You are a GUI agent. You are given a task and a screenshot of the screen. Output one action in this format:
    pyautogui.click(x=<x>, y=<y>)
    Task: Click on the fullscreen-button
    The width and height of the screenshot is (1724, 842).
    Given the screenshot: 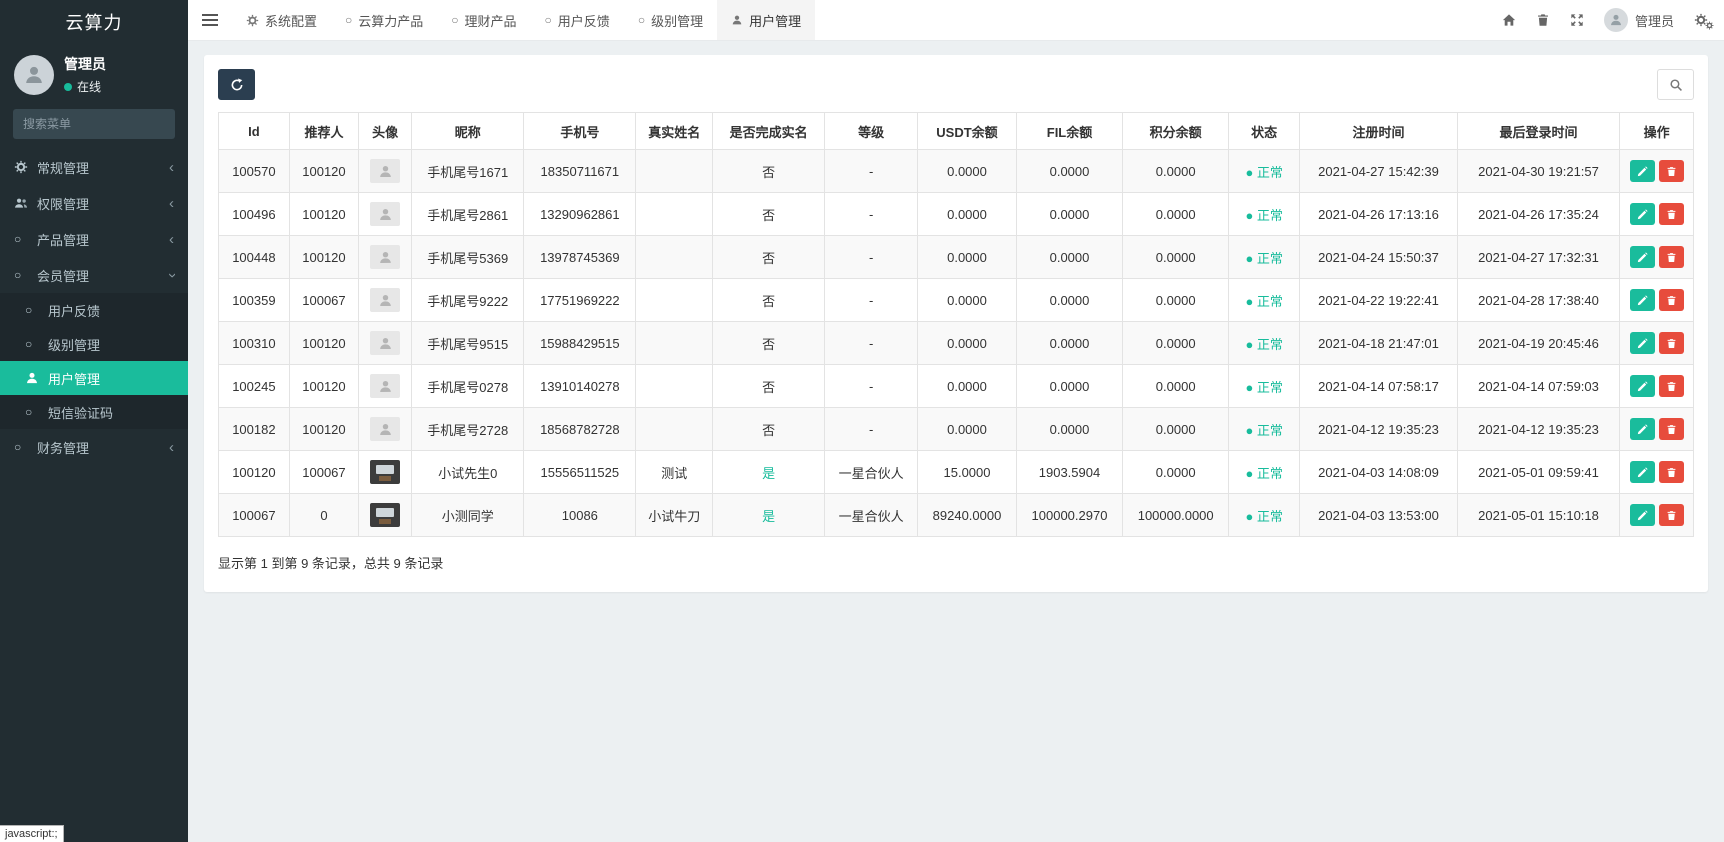 What is the action you would take?
    pyautogui.click(x=1577, y=20)
    